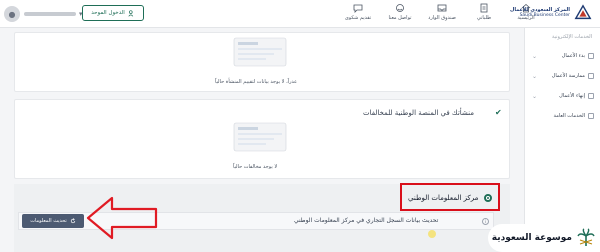 Image resolution: width=600 pixels, height=252 pixels. What do you see at coordinates (569, 116) in the screenshot?
I see `sidebar-item-label: الخدمات العامة` at bounding box center [569, 116].